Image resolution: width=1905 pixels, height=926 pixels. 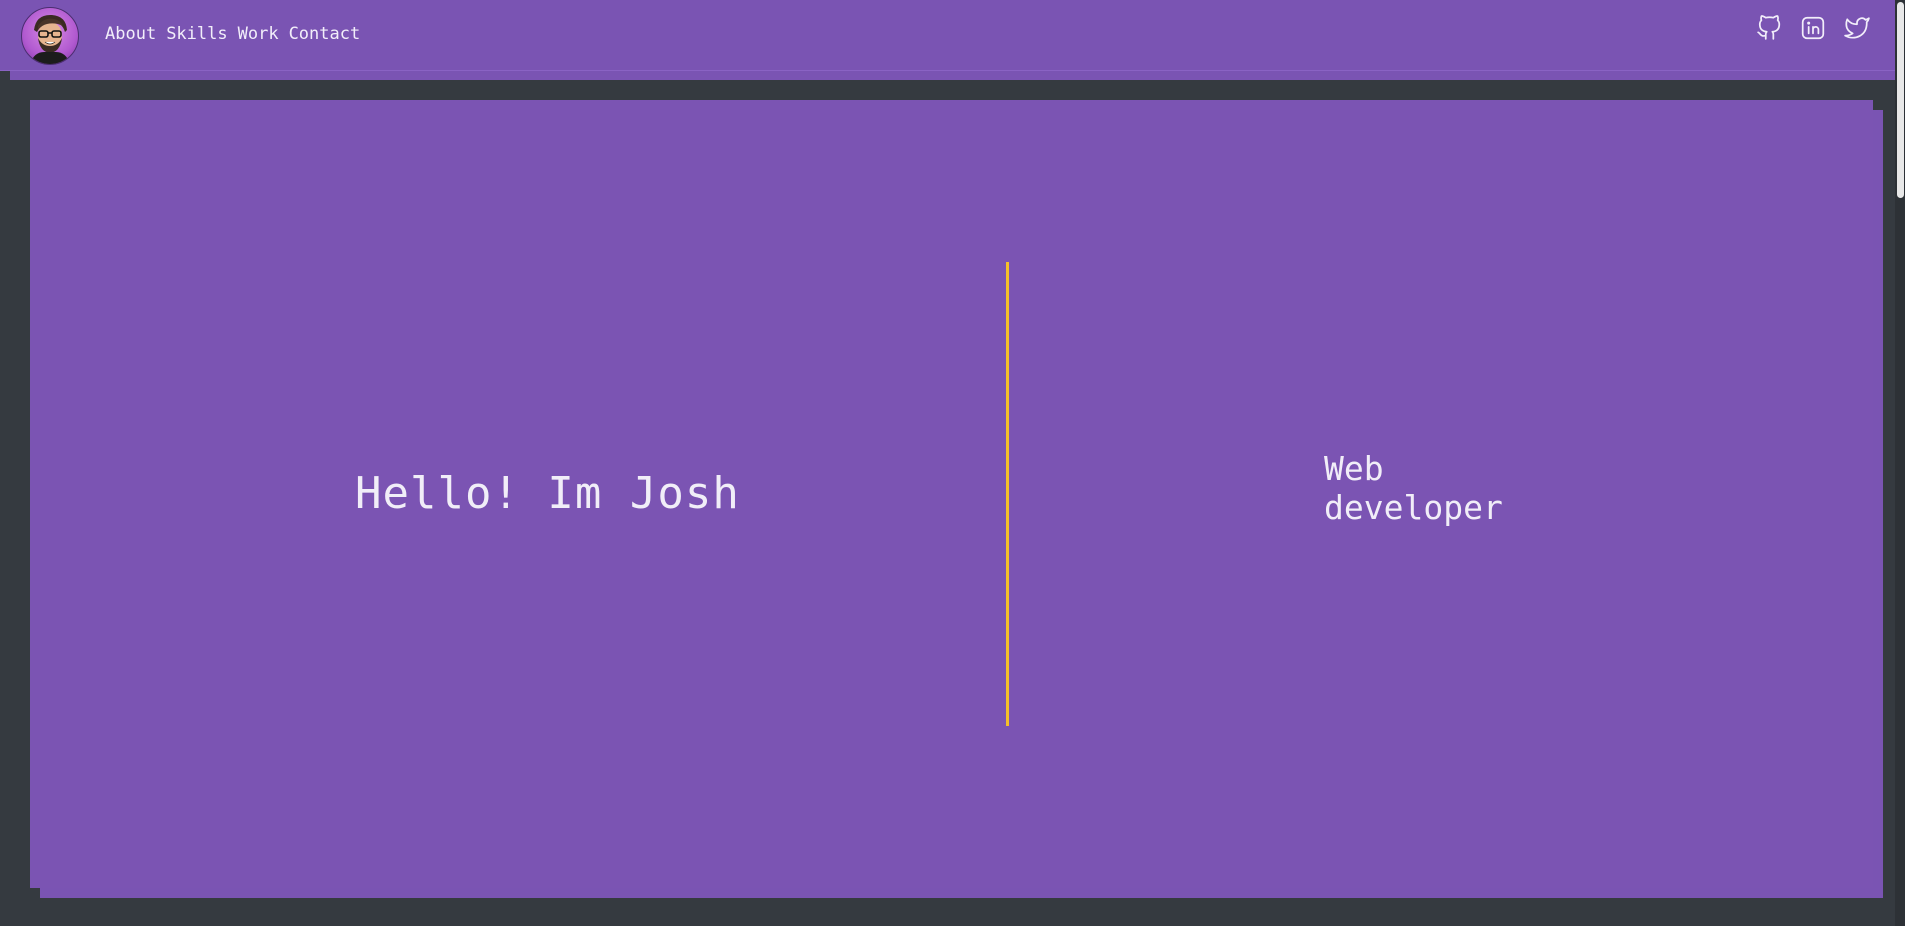 What do you see at coordinates (1900, 463) in the screenshot?
I see `scrollbar` at bounding box center [1900, 463].